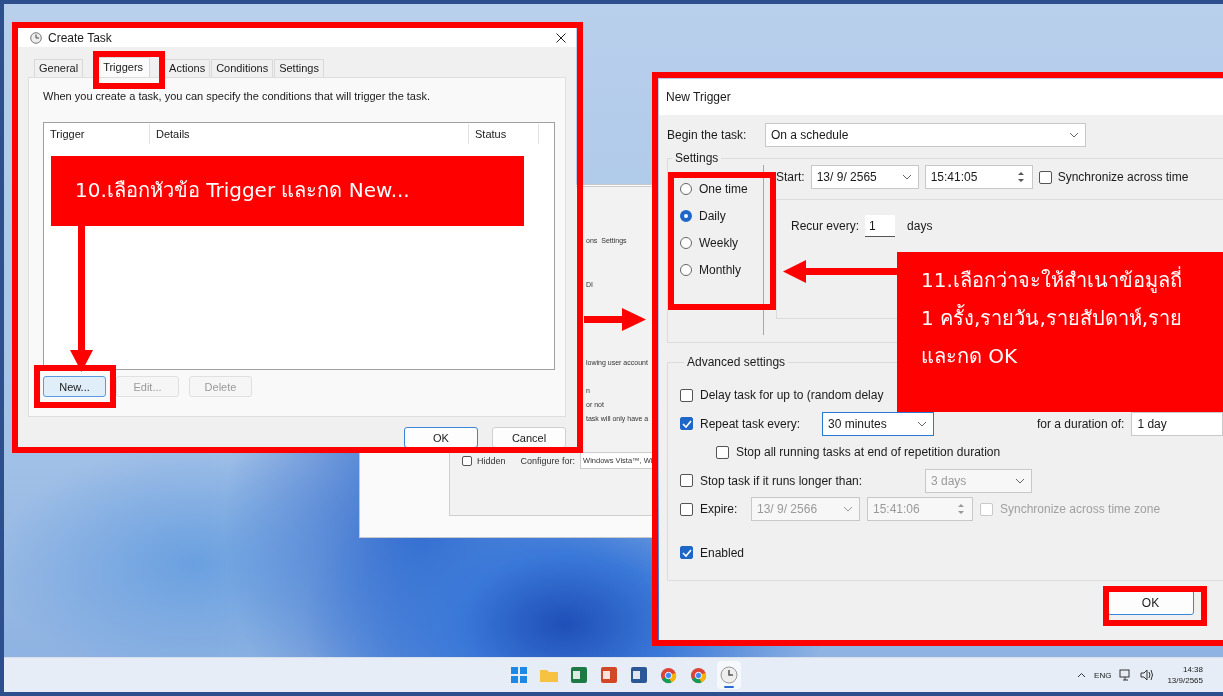  I want to click on radio-label: One time, so click(723, 188).